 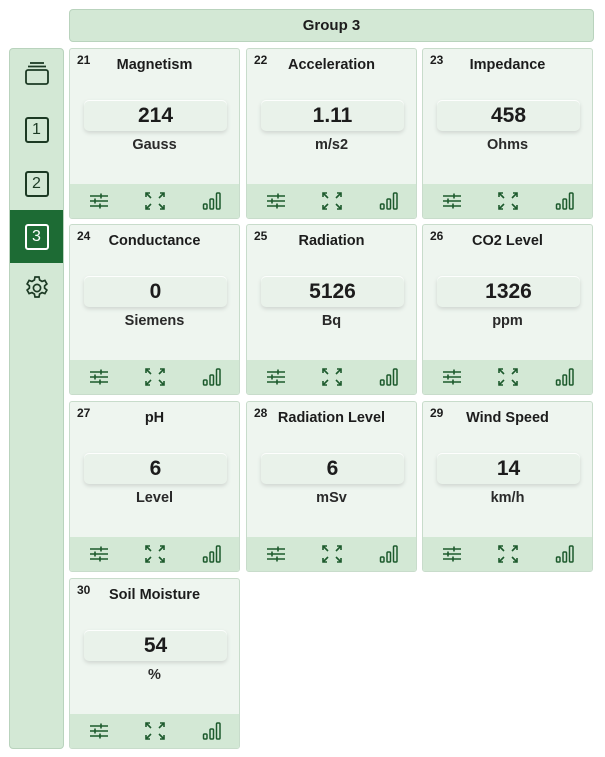 I want to click on sensor-tile: 23 Impedance 458 Ohms, so click(x=507, y=133).